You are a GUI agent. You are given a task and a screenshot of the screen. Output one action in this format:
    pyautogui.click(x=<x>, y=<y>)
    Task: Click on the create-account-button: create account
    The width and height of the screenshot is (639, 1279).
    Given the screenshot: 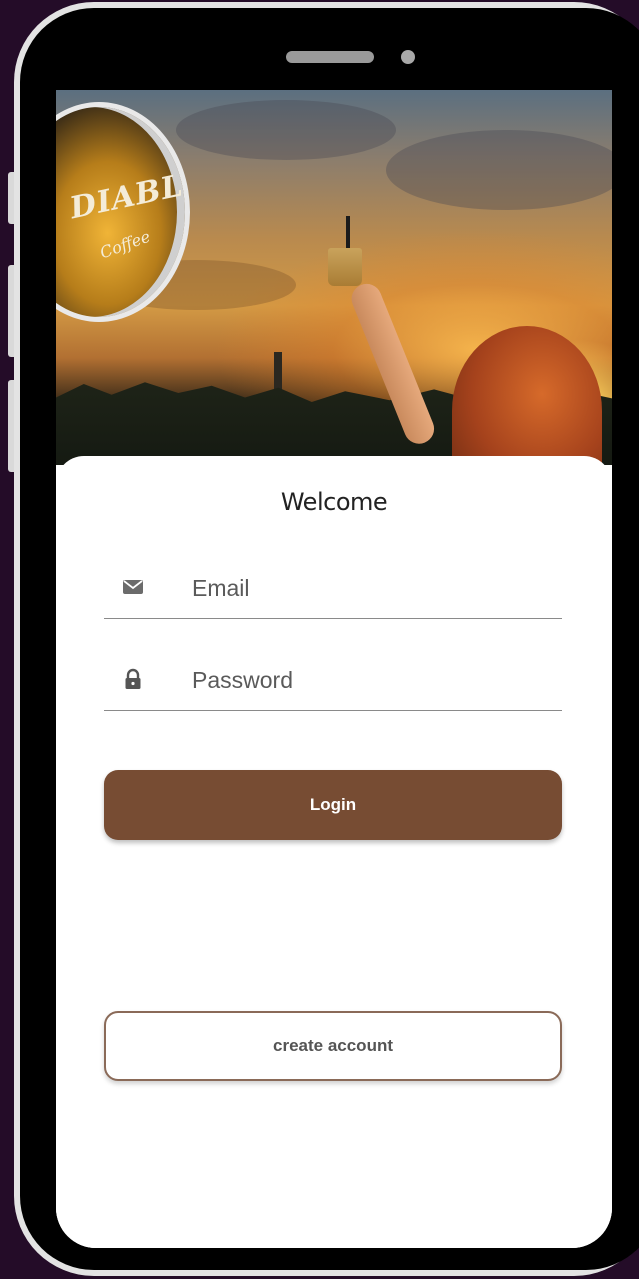 What is the action you would take?
    pyautogui.click(x=333, y=1046)
    